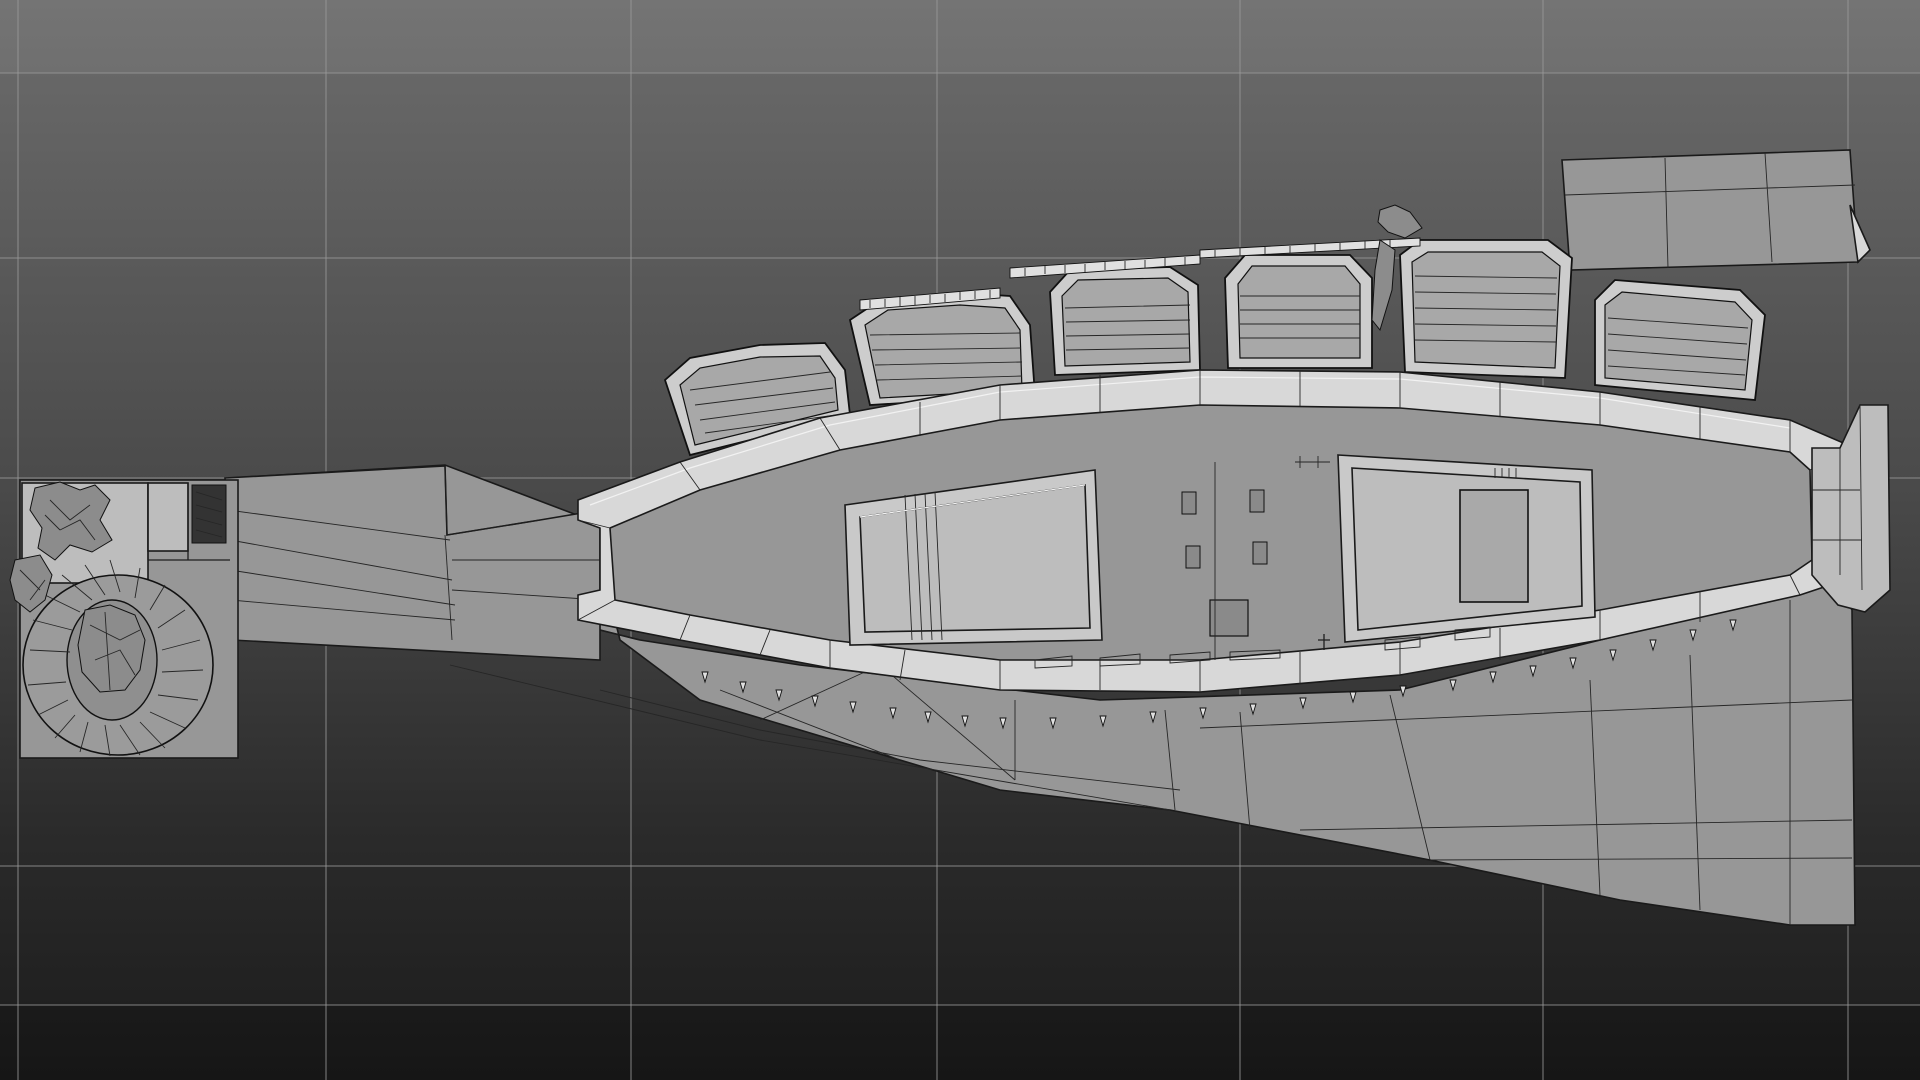 The width and height of the screenshot is (1920, 1080). Describe the element at coordinates (124, 619) in the screenshot. I see `stair-tower` at that location.